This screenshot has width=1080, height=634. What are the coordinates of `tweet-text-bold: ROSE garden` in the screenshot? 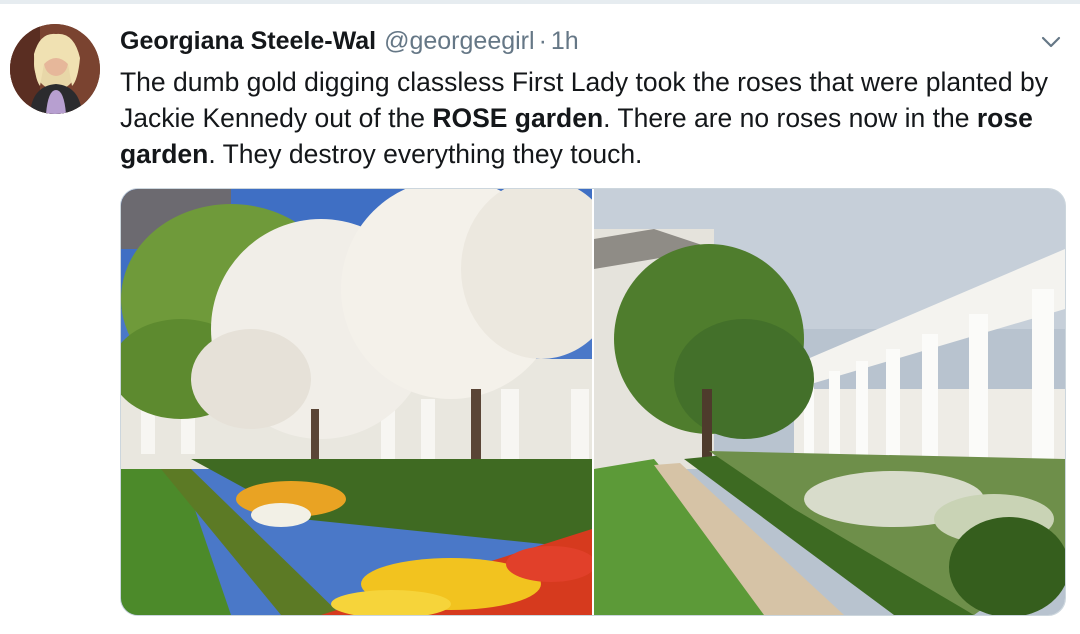 It's located at (518, 118).